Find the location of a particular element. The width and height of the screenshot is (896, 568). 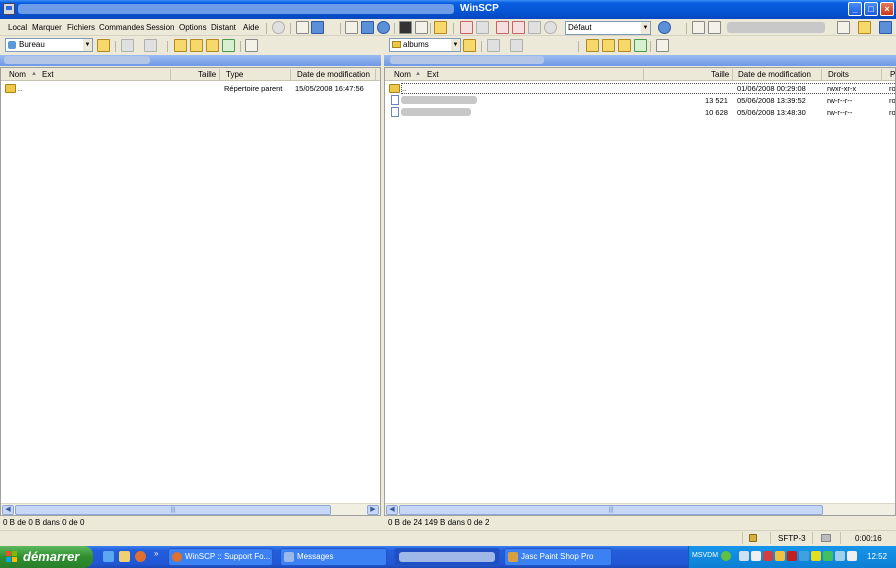

task-winscp-active is located at coordinates (447, 557).